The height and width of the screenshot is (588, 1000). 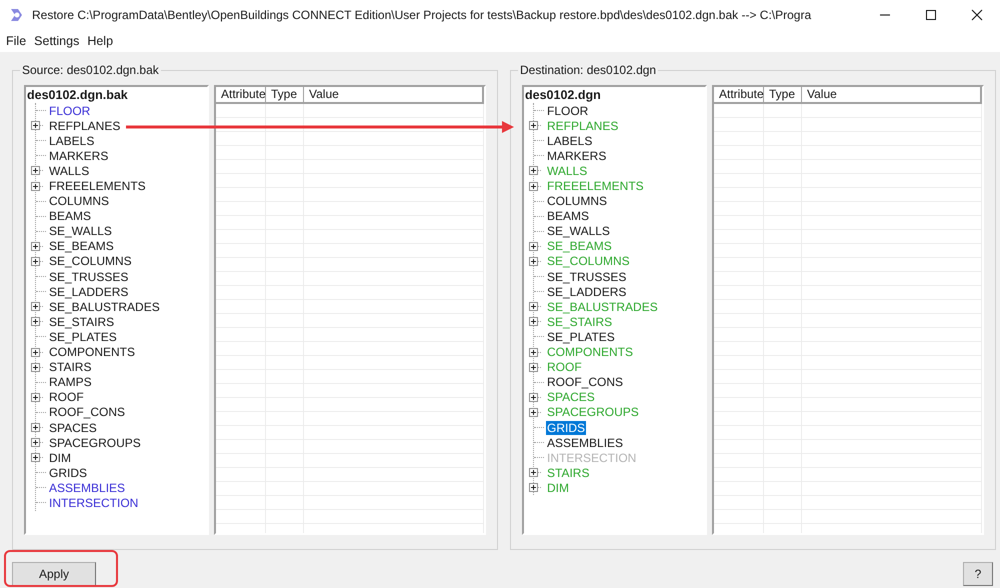 I want to click on tree-item: STAIRS, so click(x=70, y=367).